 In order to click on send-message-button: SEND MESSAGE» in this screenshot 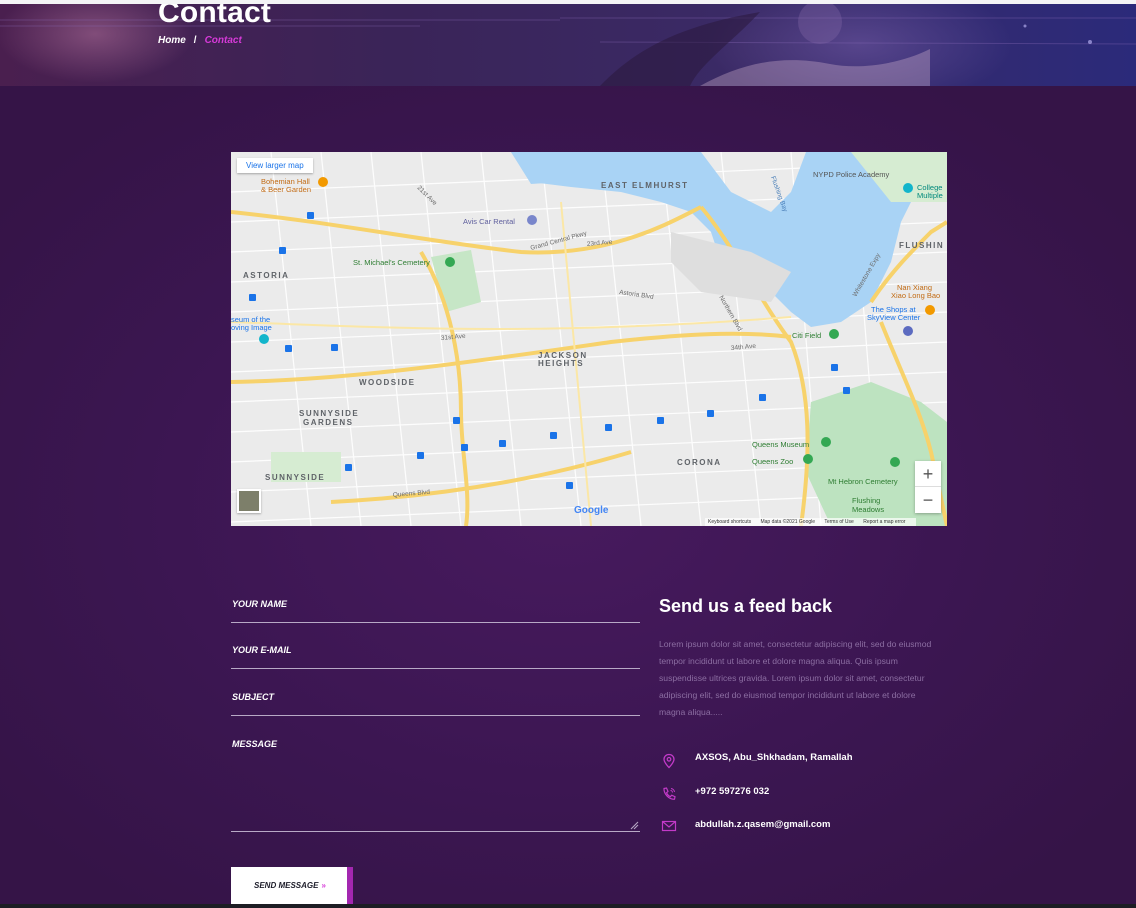, I will do `click(289, 886)`.